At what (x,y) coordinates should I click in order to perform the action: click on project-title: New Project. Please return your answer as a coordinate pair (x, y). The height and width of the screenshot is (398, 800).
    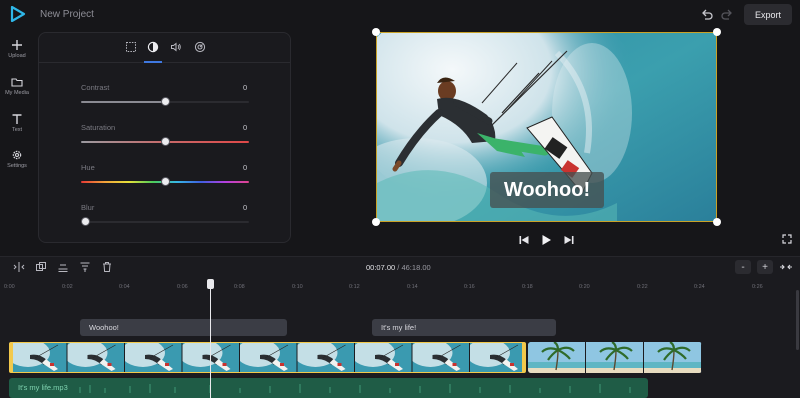
    Looking at the image, I should click on (67, 14).